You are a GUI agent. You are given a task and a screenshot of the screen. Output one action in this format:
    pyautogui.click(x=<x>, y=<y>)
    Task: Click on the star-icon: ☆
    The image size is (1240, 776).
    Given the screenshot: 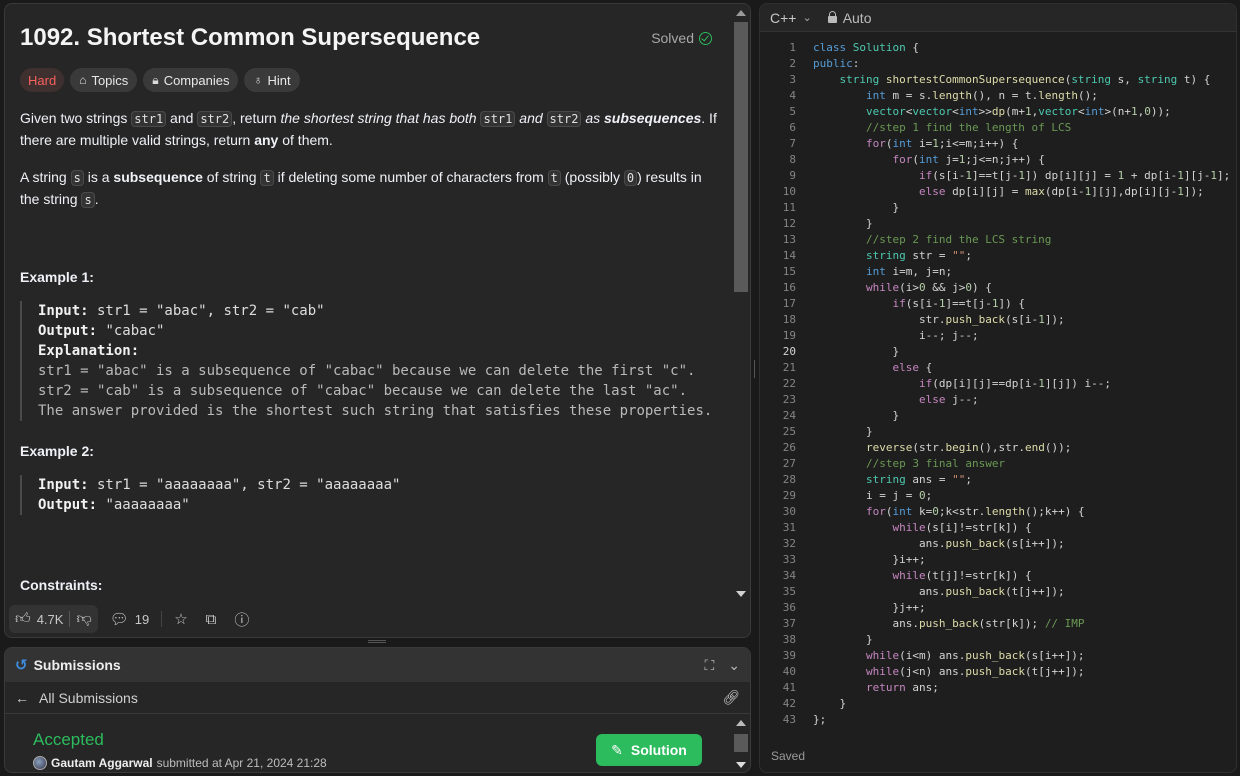 What is the action you would take?
    pyautogui.click(x=181, y=619)
    